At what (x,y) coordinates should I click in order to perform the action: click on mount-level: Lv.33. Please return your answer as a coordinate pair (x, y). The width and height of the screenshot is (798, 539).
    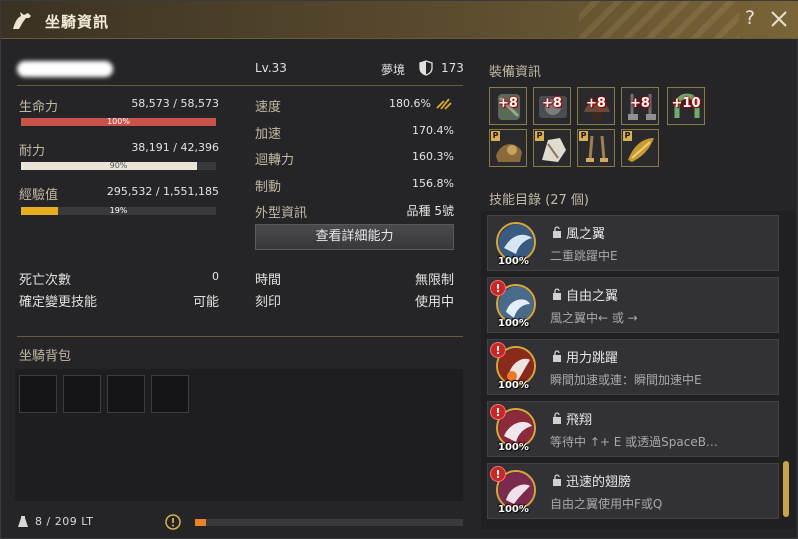
    Looking at the image, I should click on (271, 68).